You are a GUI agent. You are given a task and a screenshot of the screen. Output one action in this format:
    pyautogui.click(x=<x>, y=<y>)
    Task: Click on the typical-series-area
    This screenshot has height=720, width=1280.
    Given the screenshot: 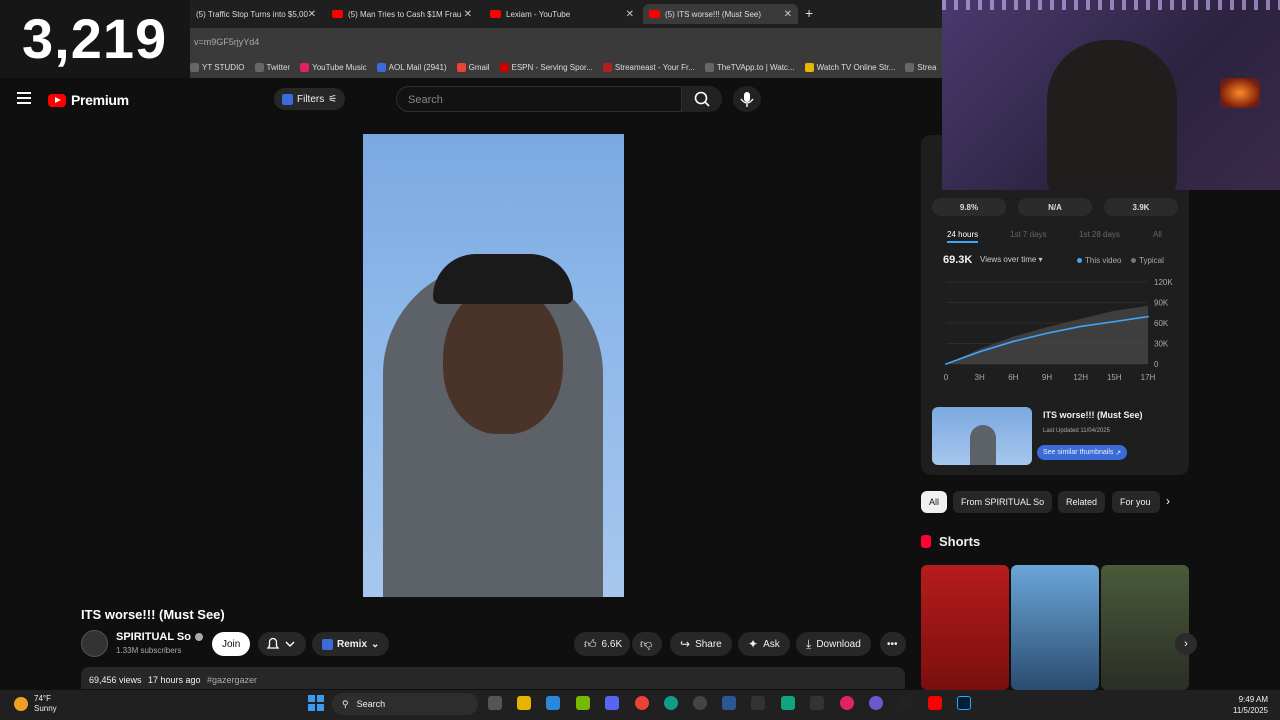 What is the action you would take?
    pyautogui.click(x=1047, y=334)
    